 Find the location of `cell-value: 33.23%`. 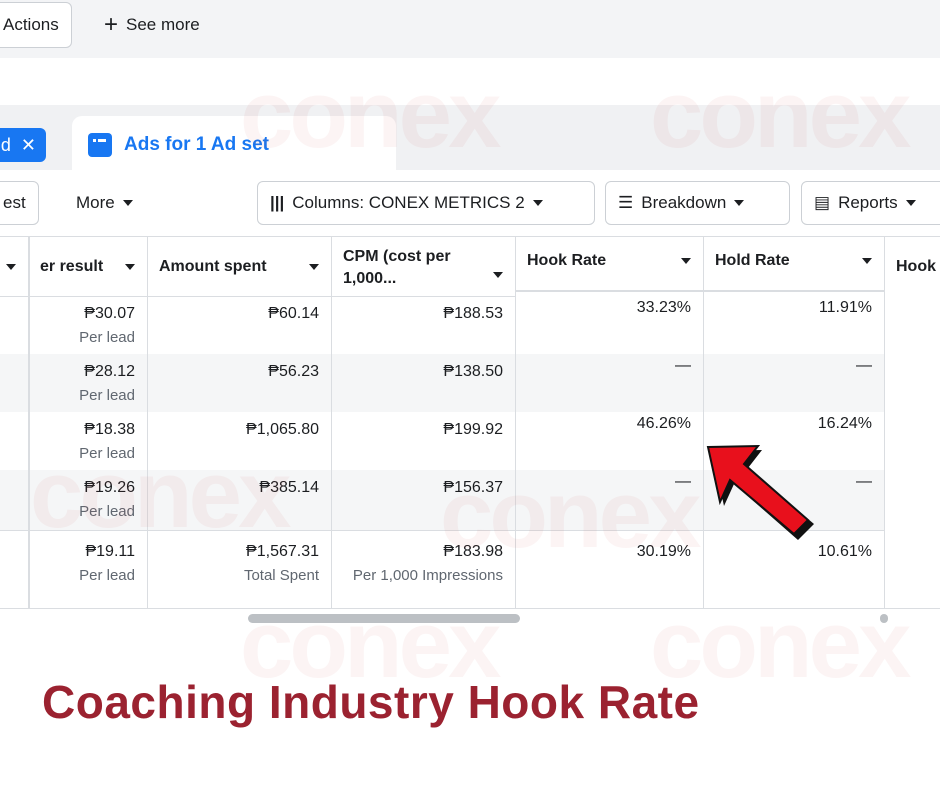

cell-value: 33.23% is located at coordinates (663, 307).